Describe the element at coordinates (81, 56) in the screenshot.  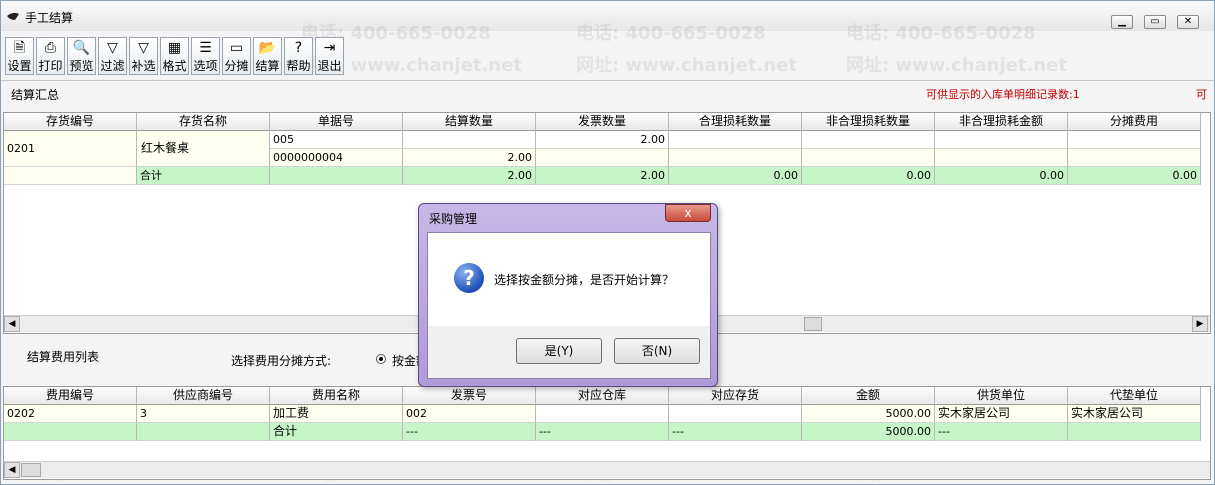
I see `toolbar-button-2: 🔍 预览` at that location.